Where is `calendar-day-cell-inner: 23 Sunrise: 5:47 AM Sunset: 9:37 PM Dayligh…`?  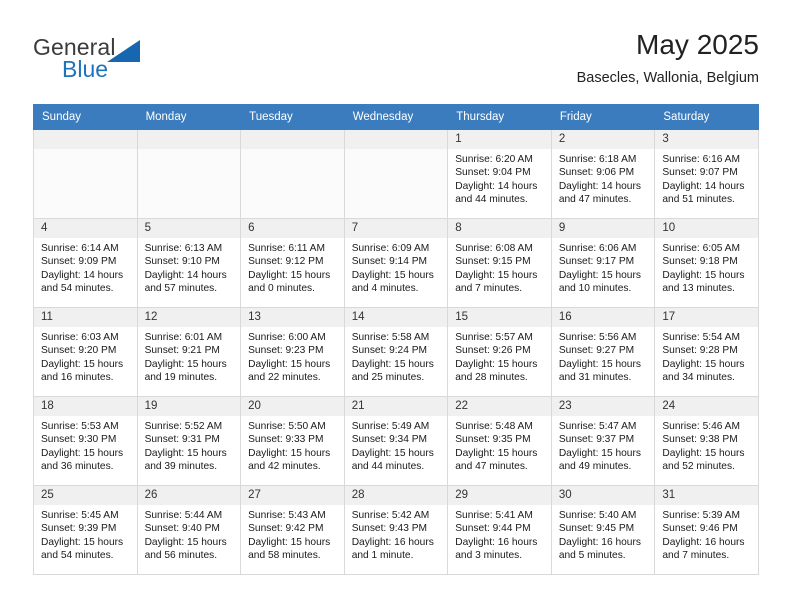
calendar-day-cell-inner: 23 Sunrise: 5:47 AM Sunset: 9:37 PM Dayligh… is located at coordinates (603, 441).